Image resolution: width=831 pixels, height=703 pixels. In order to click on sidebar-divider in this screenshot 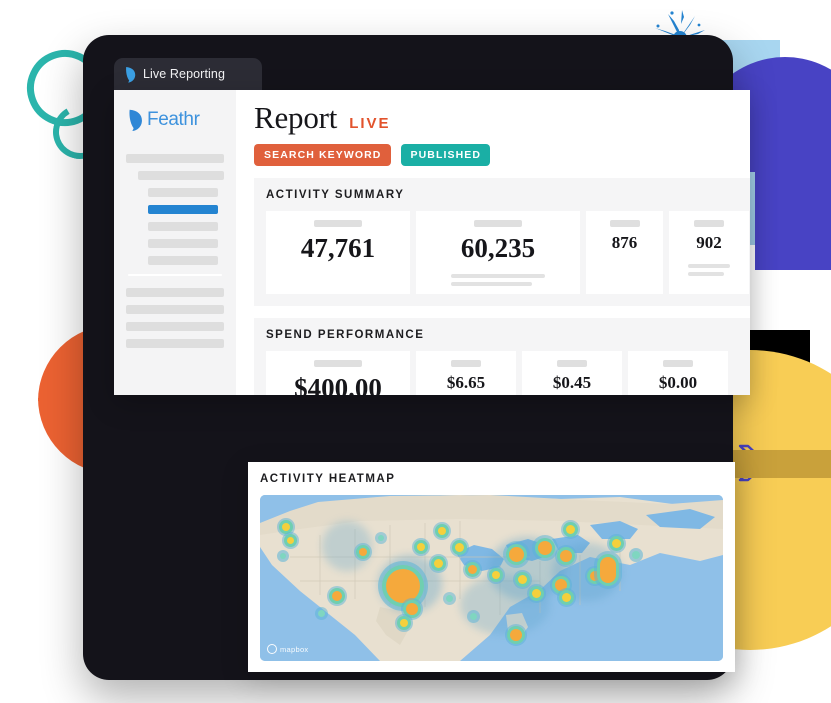, I will do `click(175, 275)`.